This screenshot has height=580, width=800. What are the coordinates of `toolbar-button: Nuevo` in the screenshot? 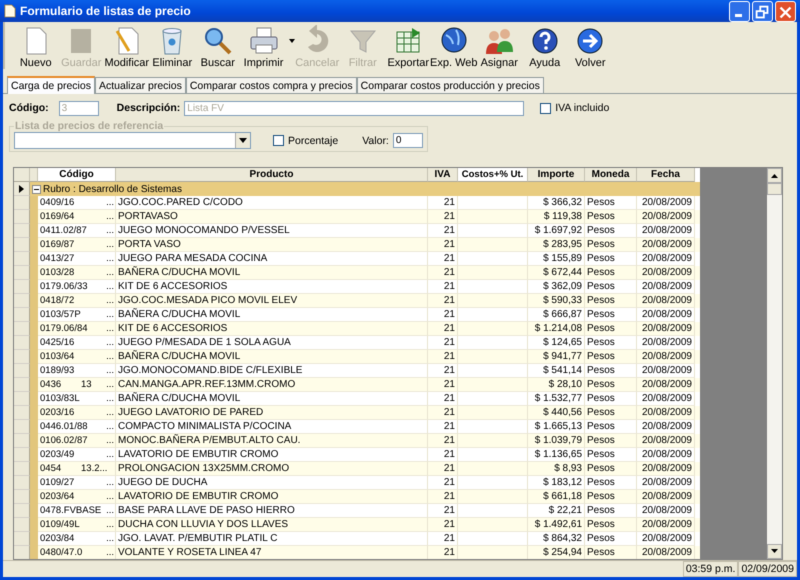 It's located at (35, 47).